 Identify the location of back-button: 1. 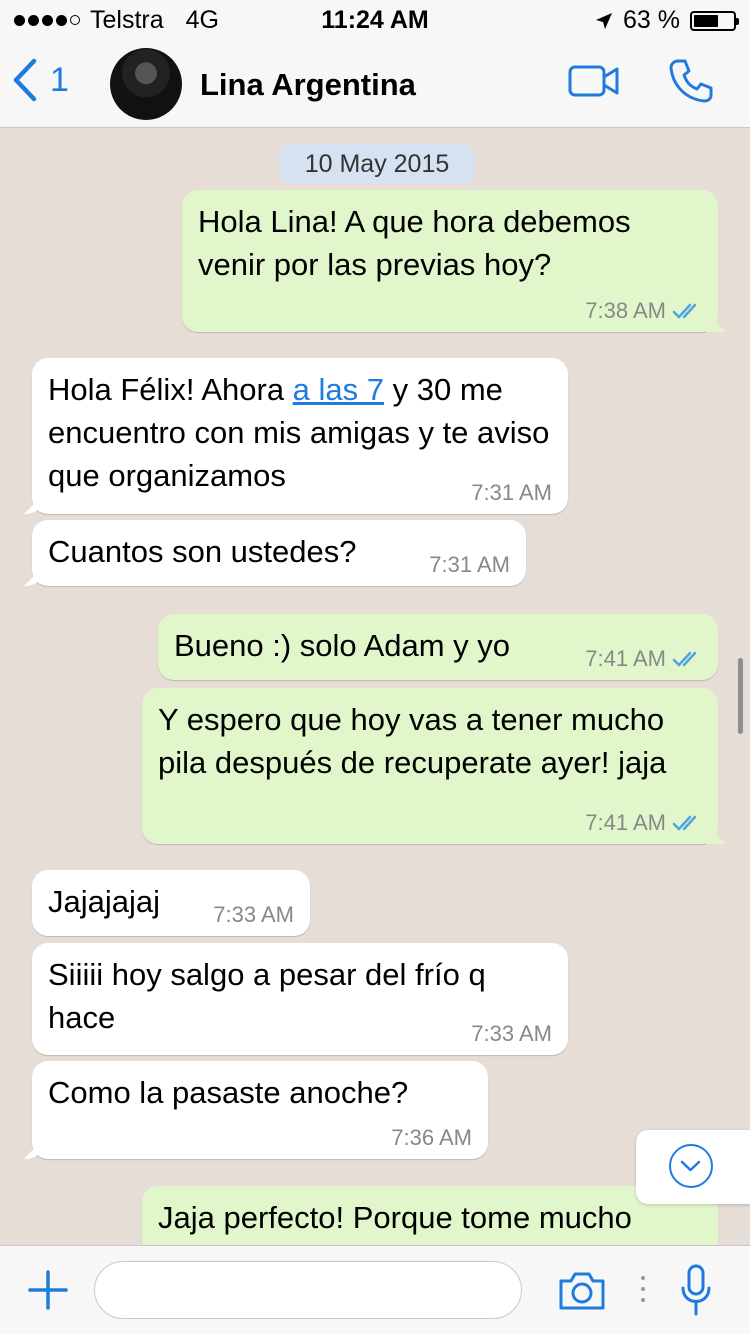
(40, 80).